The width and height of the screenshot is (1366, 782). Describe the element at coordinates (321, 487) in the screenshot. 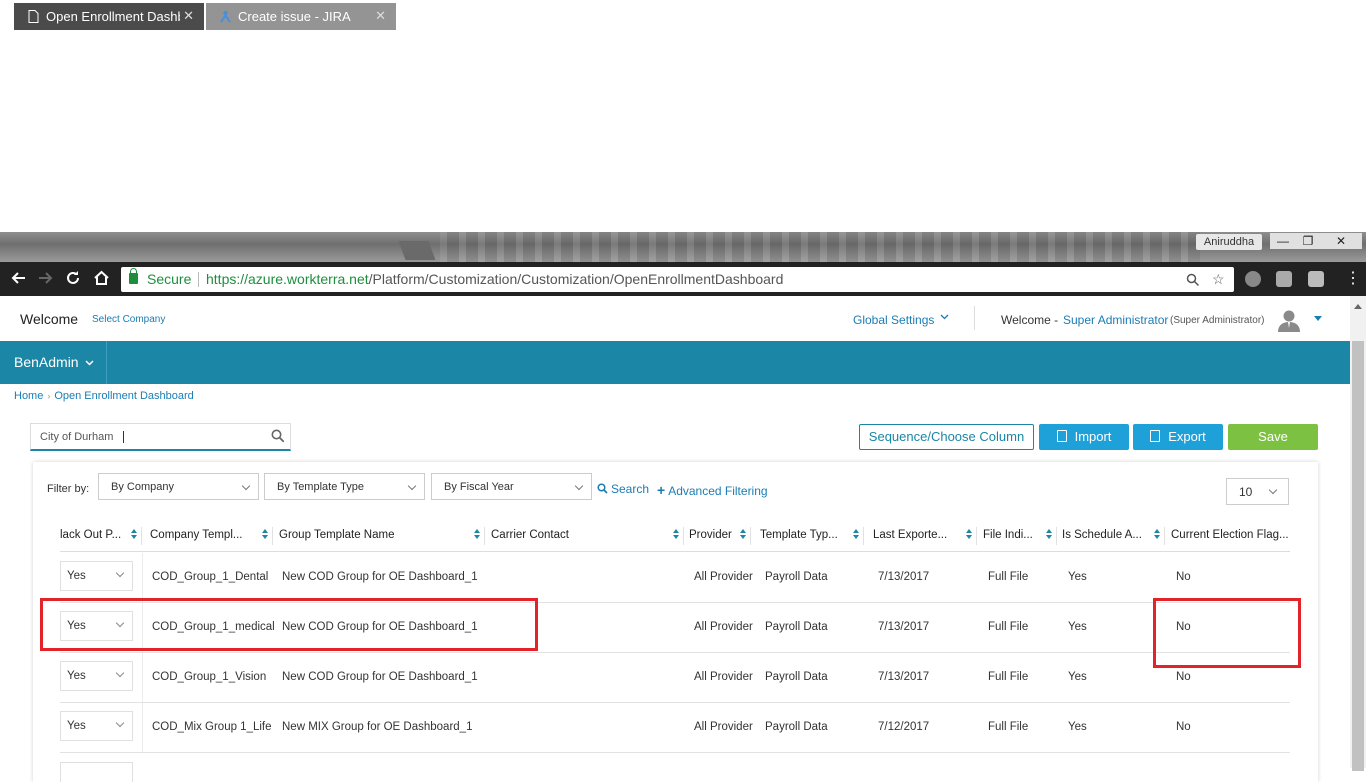

I see `template-type-filter-value: By Template Type` at that location.